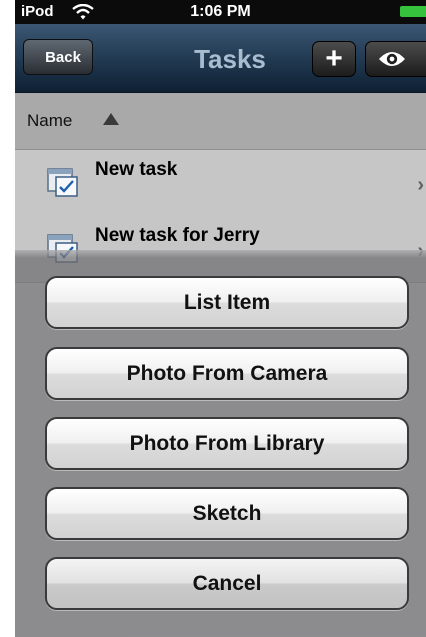 The width and height of the screenshot is (426, 637). Describe the element at coordinates (420, 185) in the screenshot. I see `chevron-right-icon: ›` at that location.